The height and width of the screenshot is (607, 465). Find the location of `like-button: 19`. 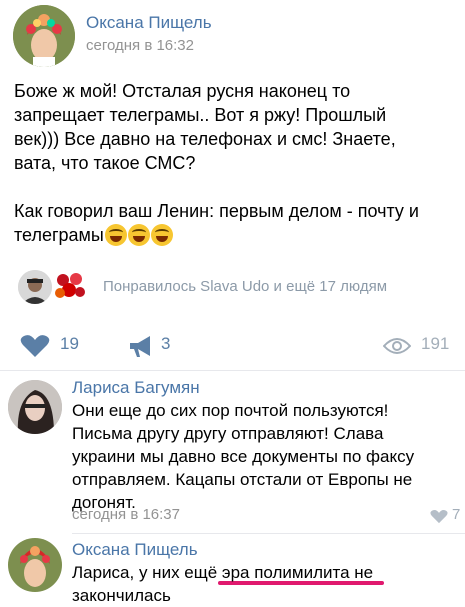

like-button: 19 is located at coordinates (60, 345).